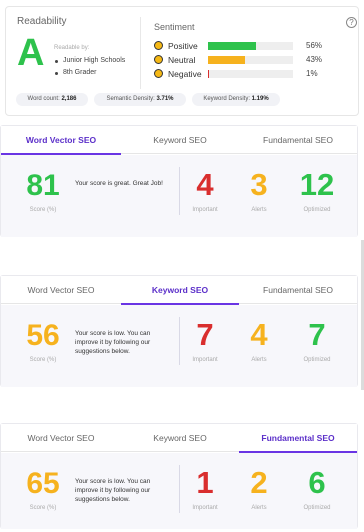 This screenshot has width=364, height=532. What do you see at coordinates (89, 73) in the screenshot?
I see `audience-item: 8th Grader` at bounding box center [89, 73].